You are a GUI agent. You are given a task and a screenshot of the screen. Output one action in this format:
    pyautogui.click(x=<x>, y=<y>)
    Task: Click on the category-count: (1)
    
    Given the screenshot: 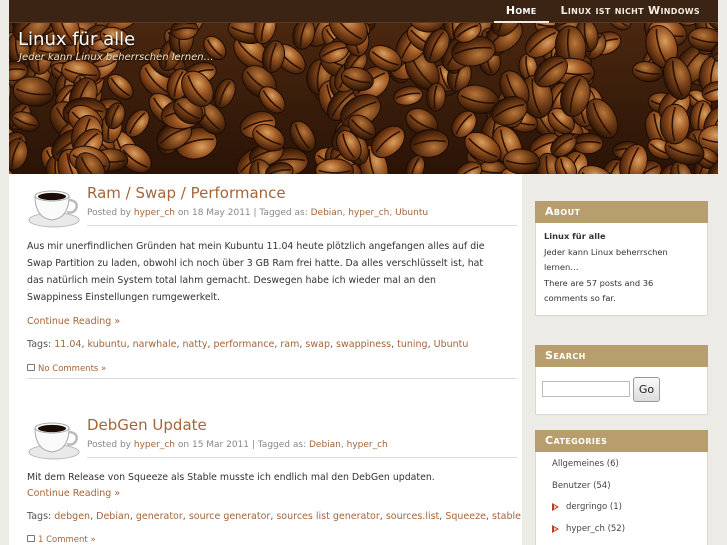 What is the action you would take?
    pyautogui.click(x=615, y=507)
    